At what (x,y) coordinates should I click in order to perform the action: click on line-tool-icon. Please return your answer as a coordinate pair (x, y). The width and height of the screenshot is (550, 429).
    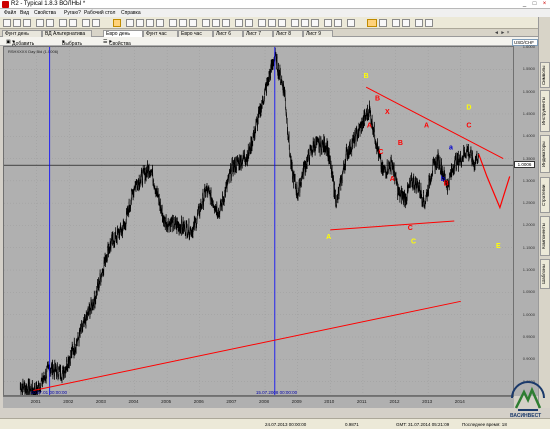
    Looking at the image, I should click on (140, 23).